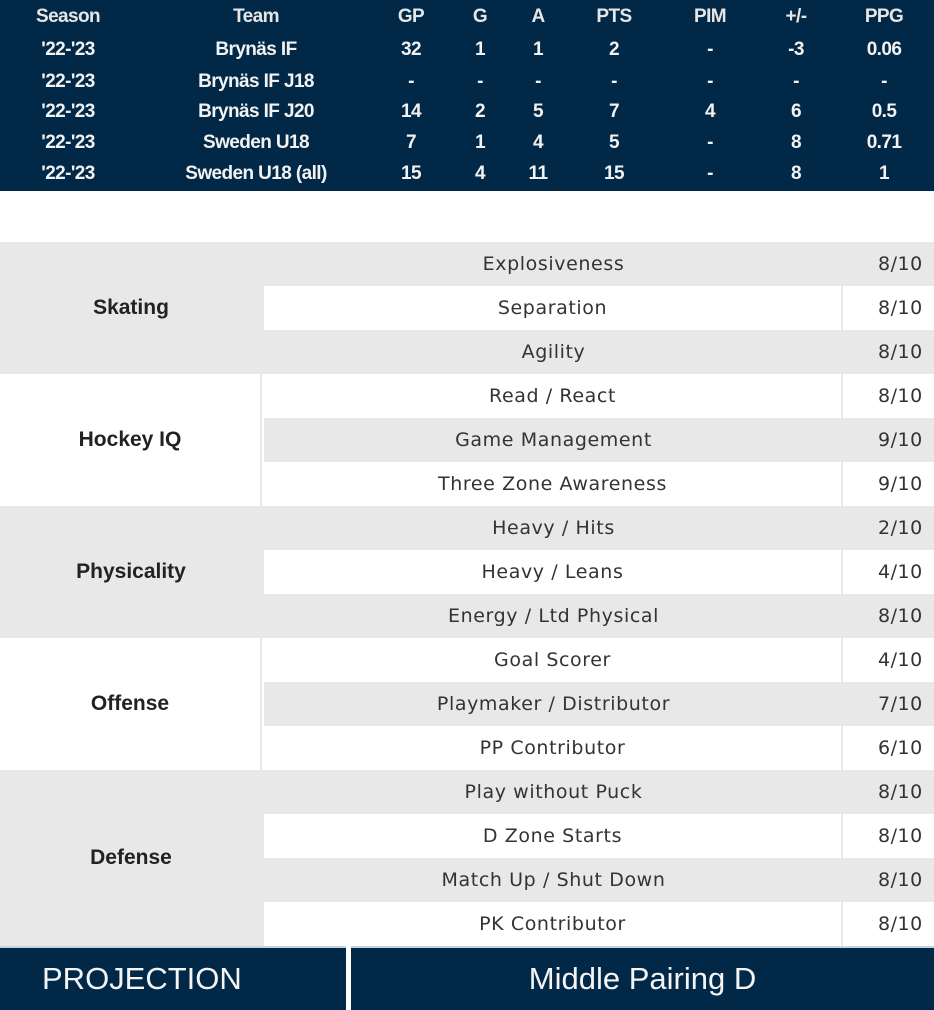 Image resolution: width=934 pixels, height=1010 pixels. Describe the element at coordinates (553, 924) in the screenshot. I see `rating-label: PK Contributor` at that location.